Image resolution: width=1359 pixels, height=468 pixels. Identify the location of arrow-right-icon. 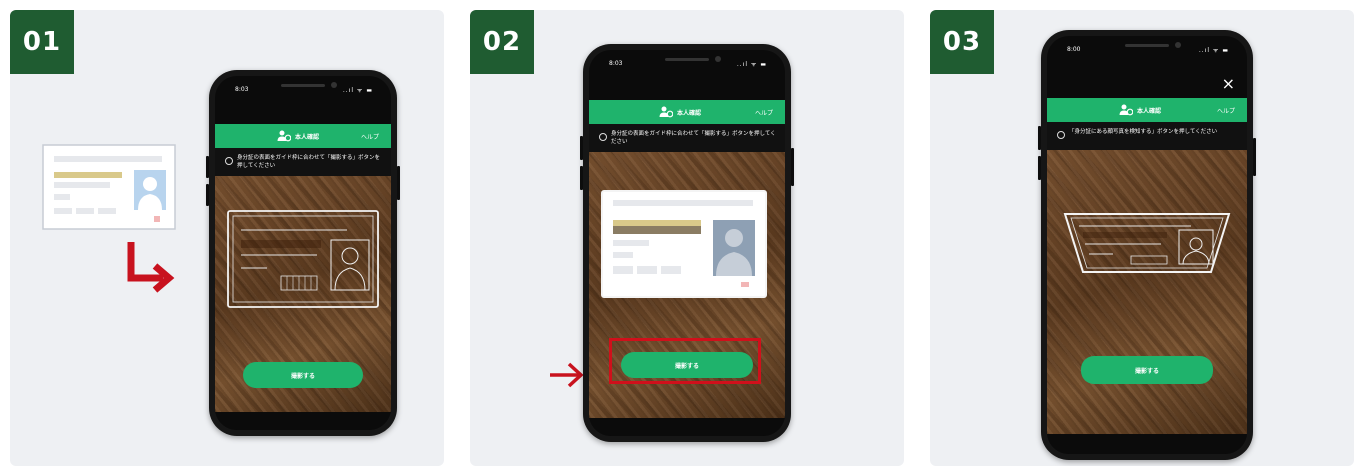
(567, 375).